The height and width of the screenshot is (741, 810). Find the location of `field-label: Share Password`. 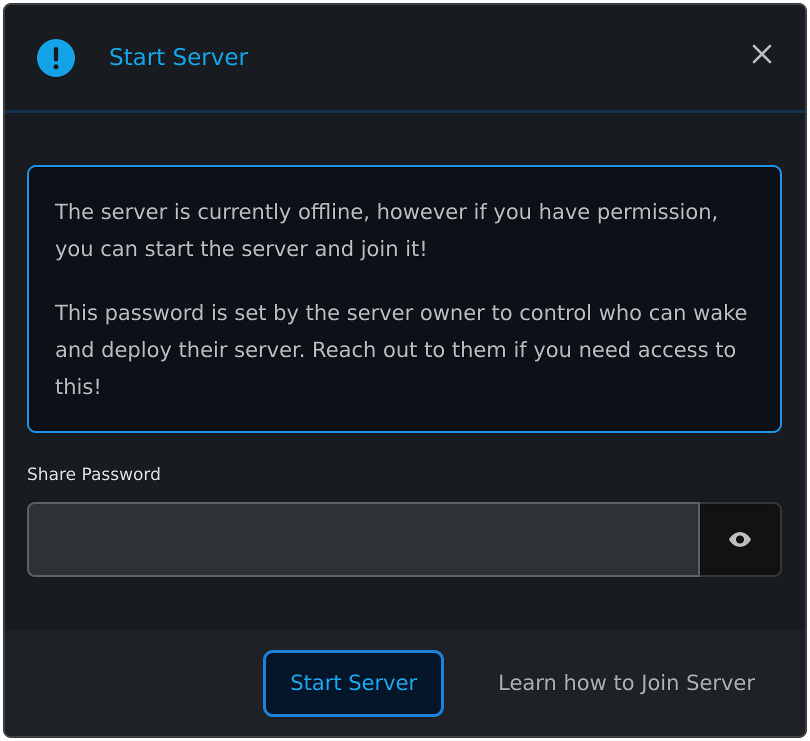

field-label: Share Password is located at coordinates (94, 475).